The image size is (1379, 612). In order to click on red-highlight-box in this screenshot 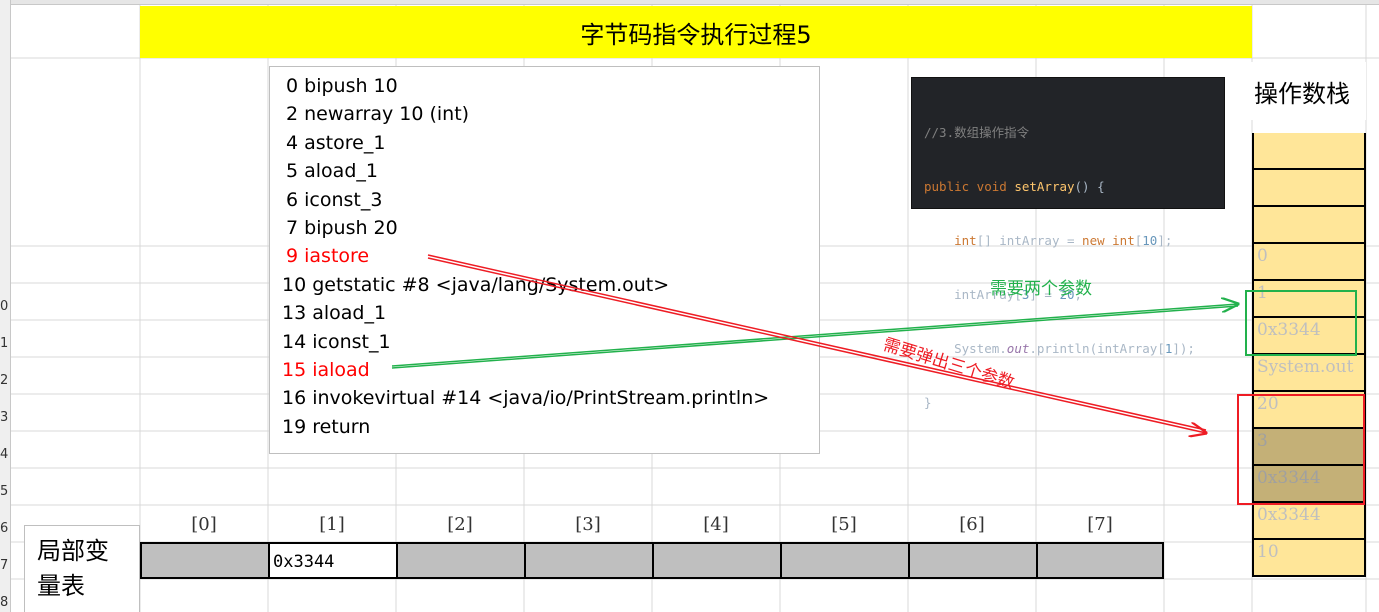, I will do `click(1301, 449)`.